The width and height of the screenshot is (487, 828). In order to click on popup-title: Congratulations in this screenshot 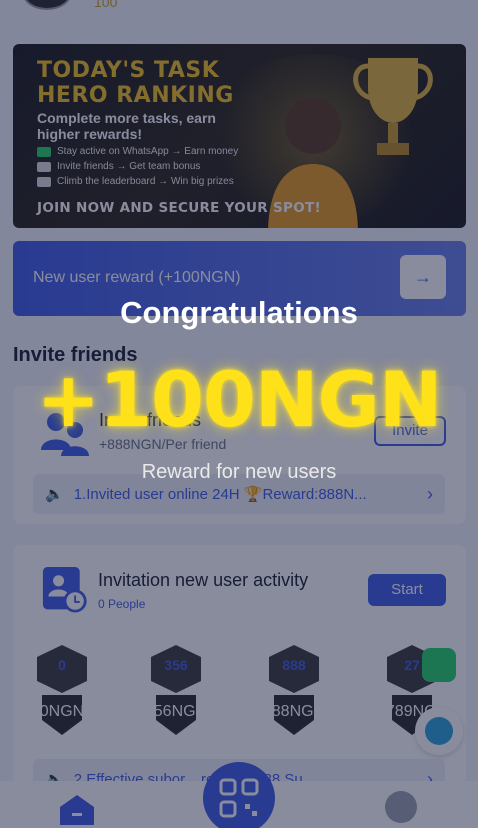, I will do `click(239, 312)`.